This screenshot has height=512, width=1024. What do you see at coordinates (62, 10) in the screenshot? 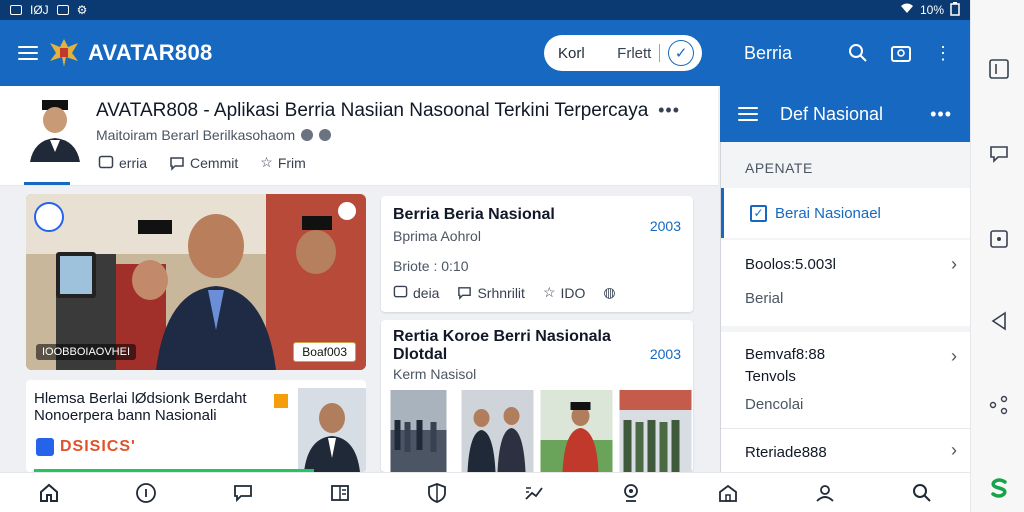
I see `gallery-icon` at bounding box center [62, 10].